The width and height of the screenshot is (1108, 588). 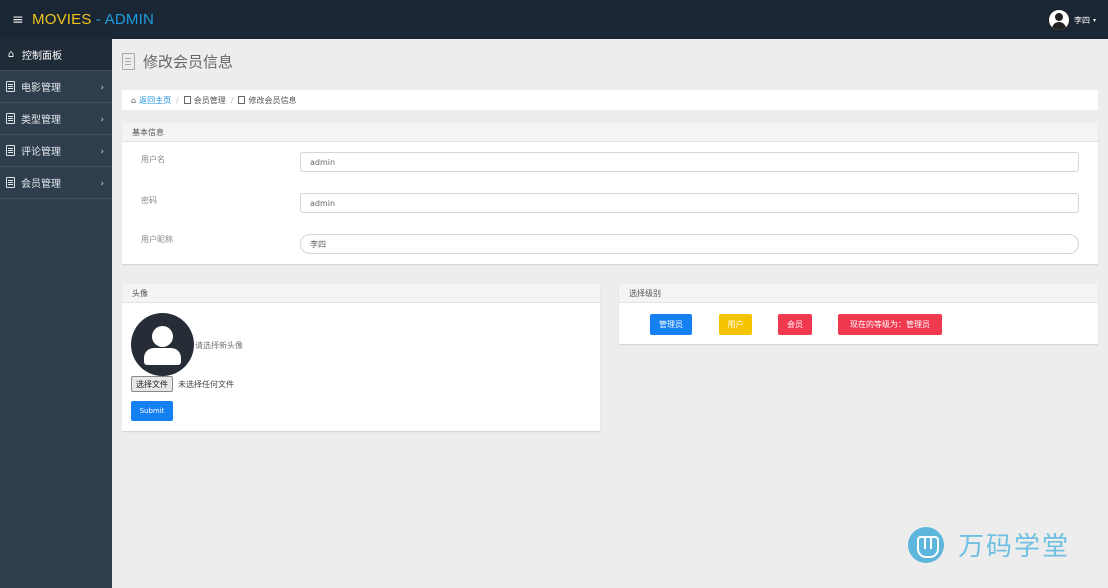 What do you see at coordinates (41, 152) in the screenshot?
I see `sidebar-item-label: 评论管理` at bounding box center [41, 152].